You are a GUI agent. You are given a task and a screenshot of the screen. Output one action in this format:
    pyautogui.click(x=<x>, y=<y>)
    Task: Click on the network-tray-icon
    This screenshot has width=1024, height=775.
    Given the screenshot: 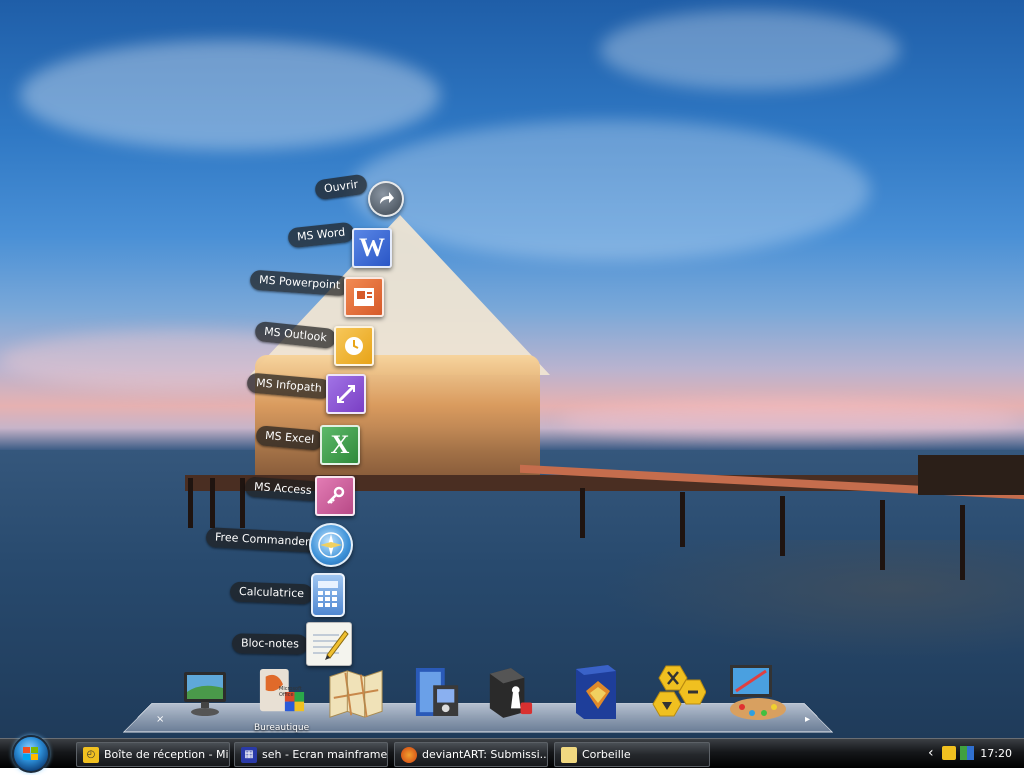 What is the action you would take?
    pyautogui.click(x=967, y=753)
    